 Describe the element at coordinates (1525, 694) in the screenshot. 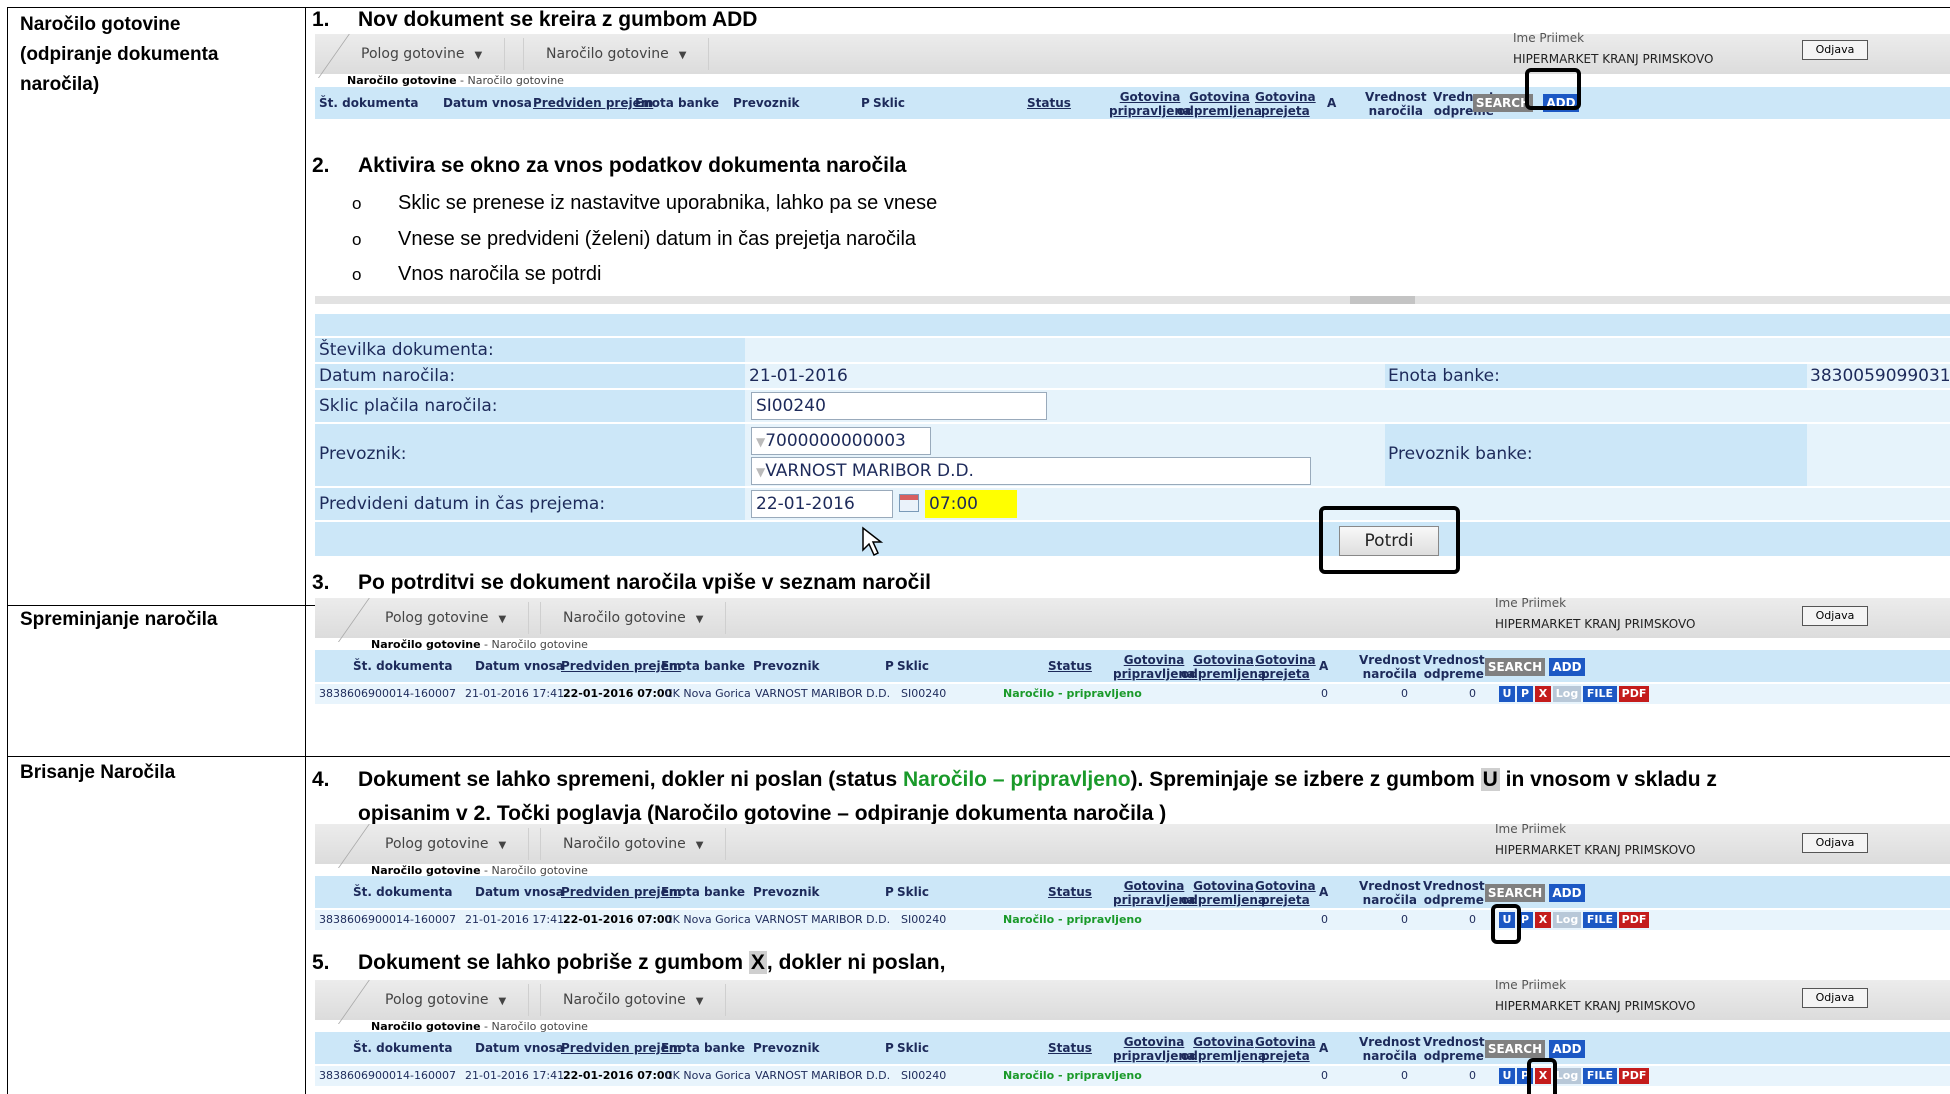

I see `print-button: P` at that location.